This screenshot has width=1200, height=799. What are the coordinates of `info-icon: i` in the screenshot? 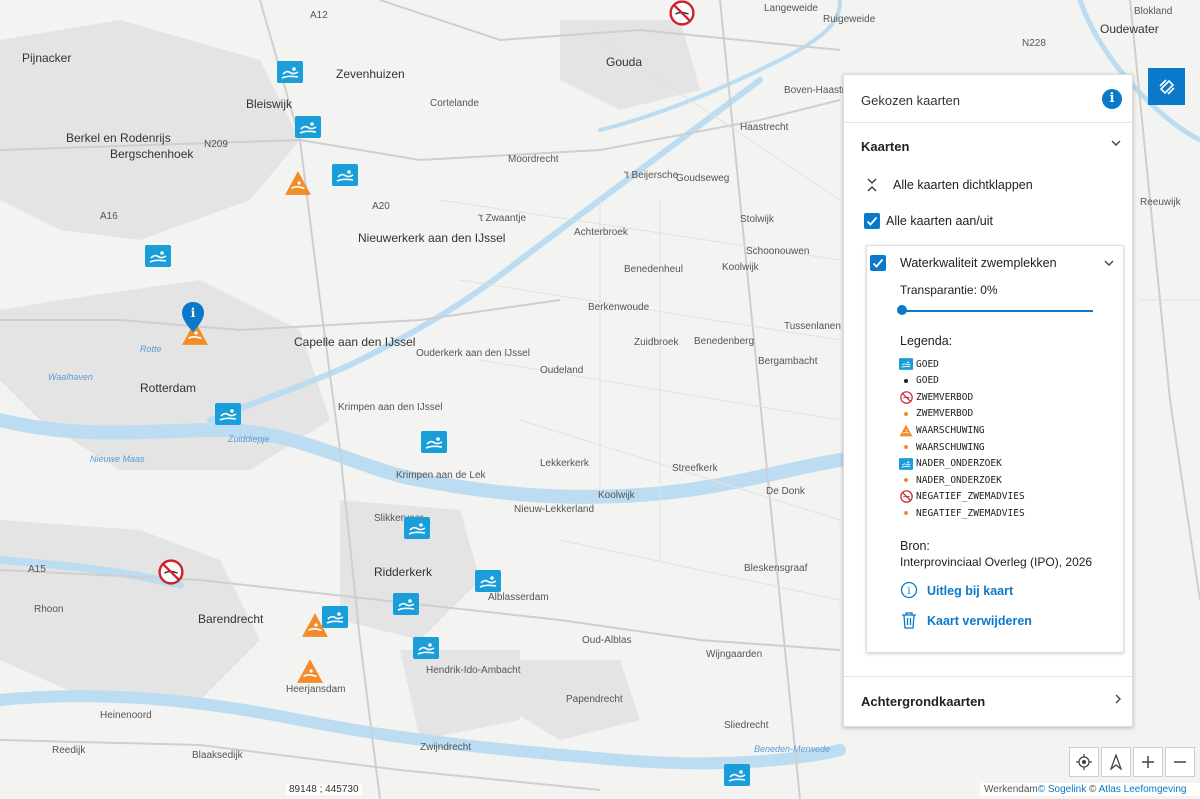 It's located at (1112, 99).